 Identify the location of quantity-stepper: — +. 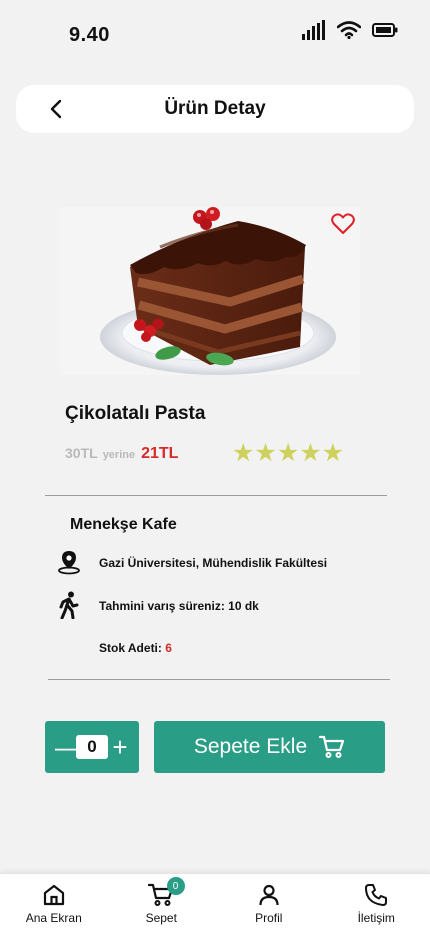
(92, 747).